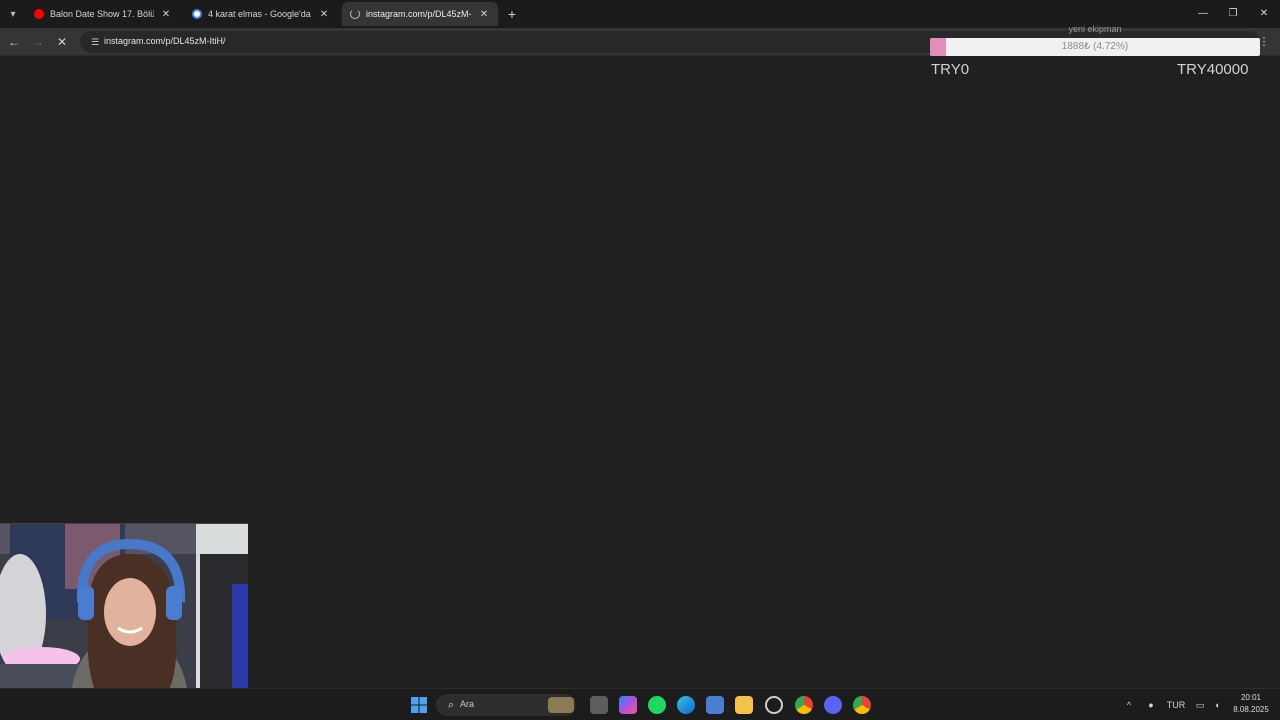  Describe the element at coordinates (1251, 704) in the screenshot. I see `system-clock: 20:01 8.08.2025` at that location.